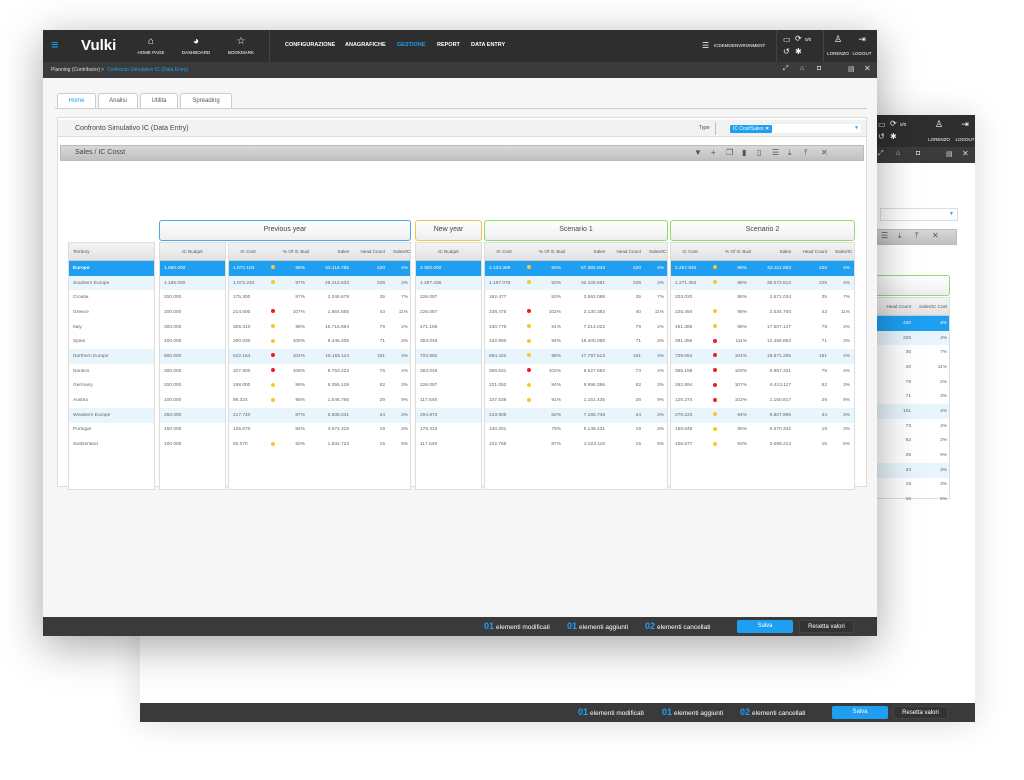 This screenshot has width=1024, height=780. I want to click on budget-cell: 703.992, so click(448, 356).